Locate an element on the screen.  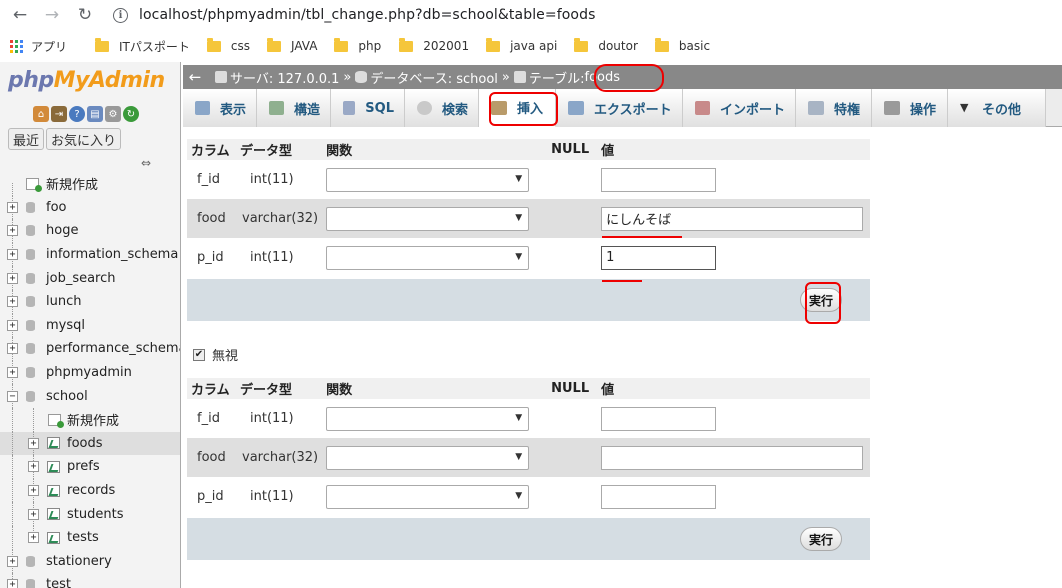
tree-db-job-search: + job_search is located at coordinates (90, 278).